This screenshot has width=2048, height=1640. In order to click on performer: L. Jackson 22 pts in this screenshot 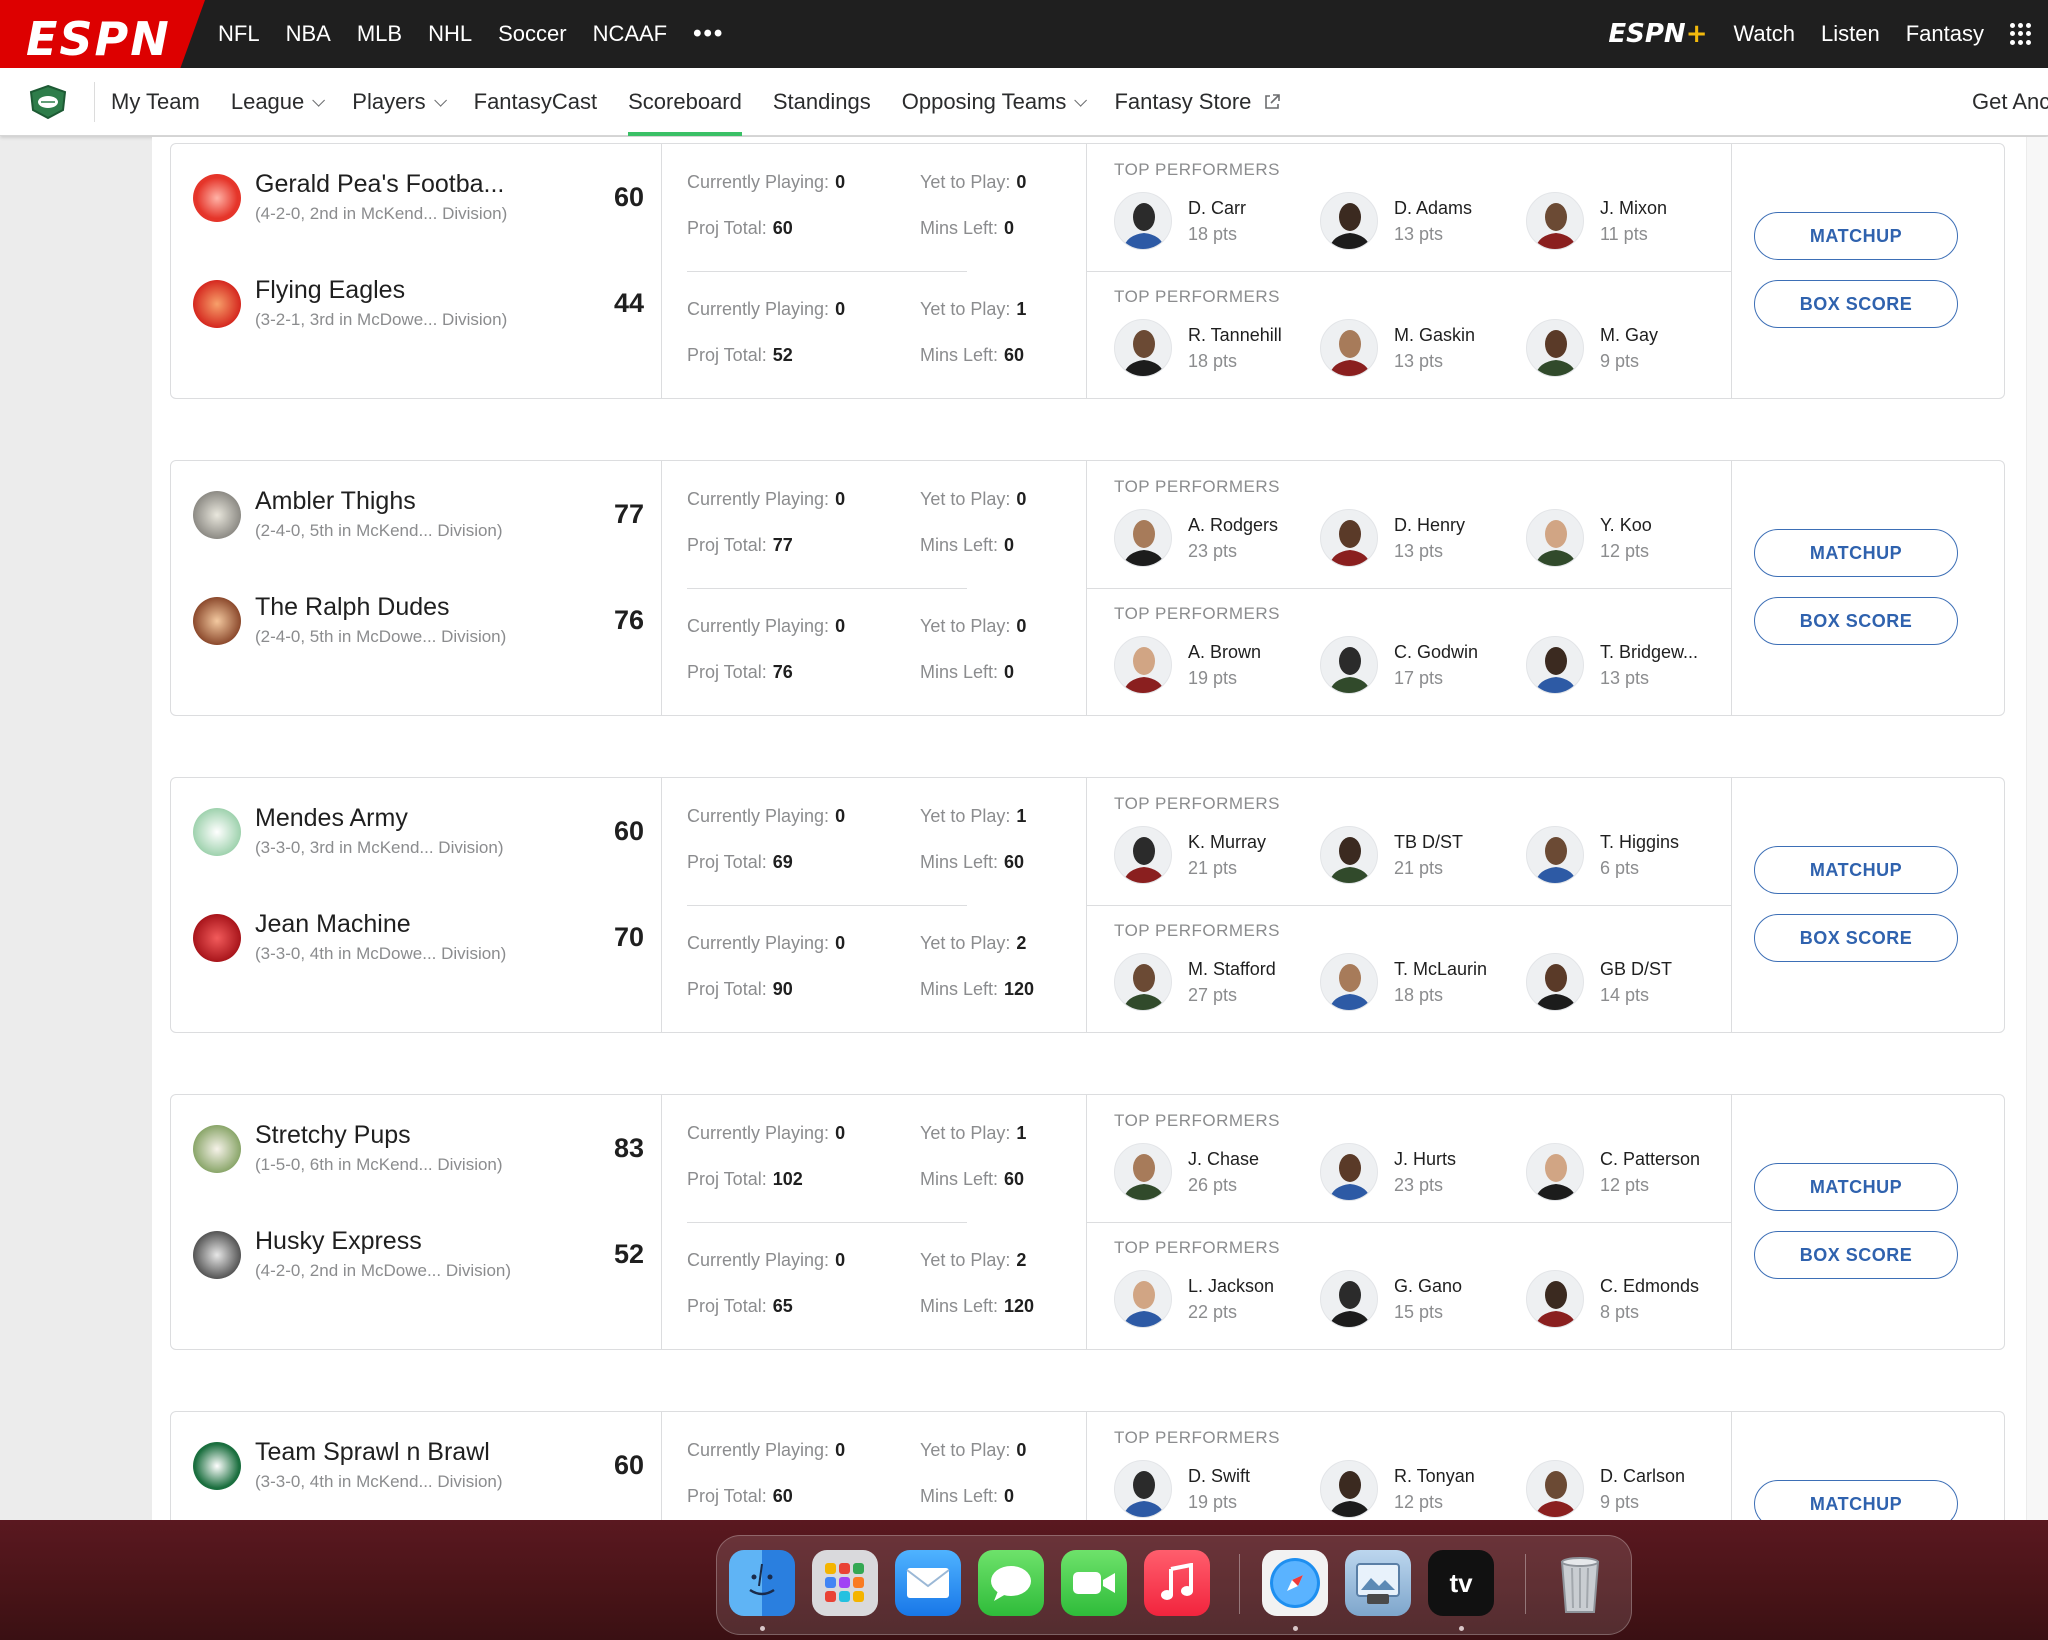, I will do `click(1187, 1302)`.